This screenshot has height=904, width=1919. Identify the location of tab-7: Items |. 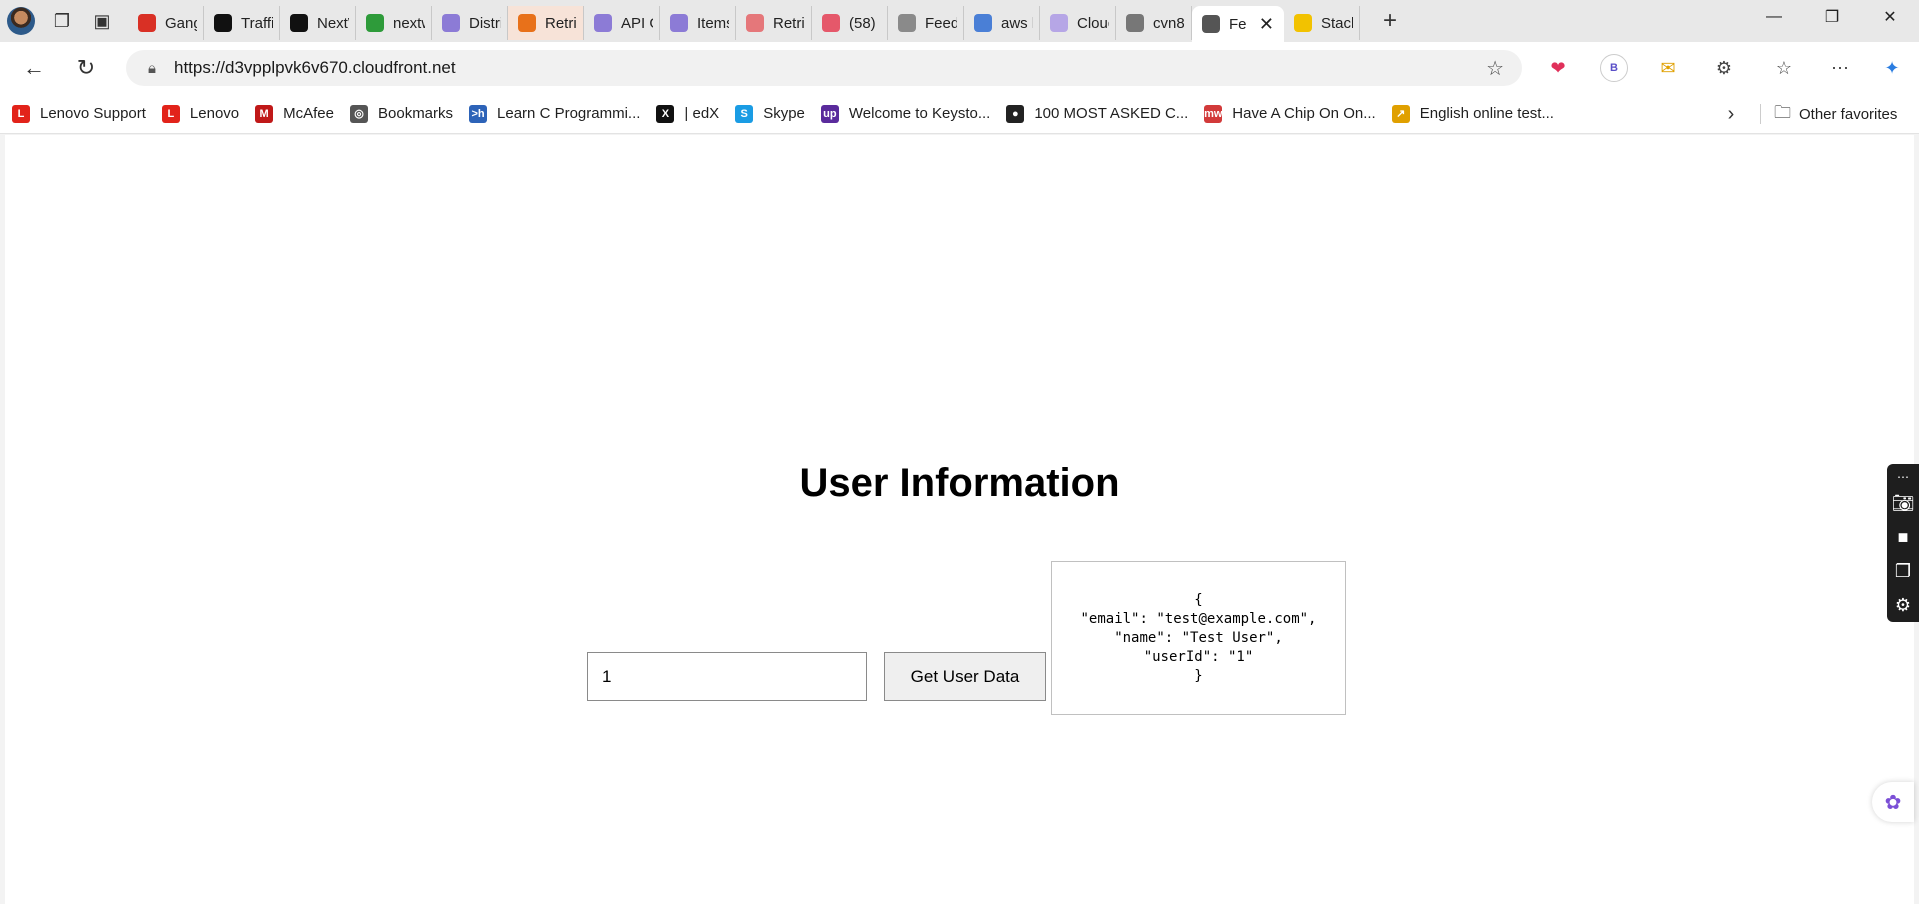
(698, 23).